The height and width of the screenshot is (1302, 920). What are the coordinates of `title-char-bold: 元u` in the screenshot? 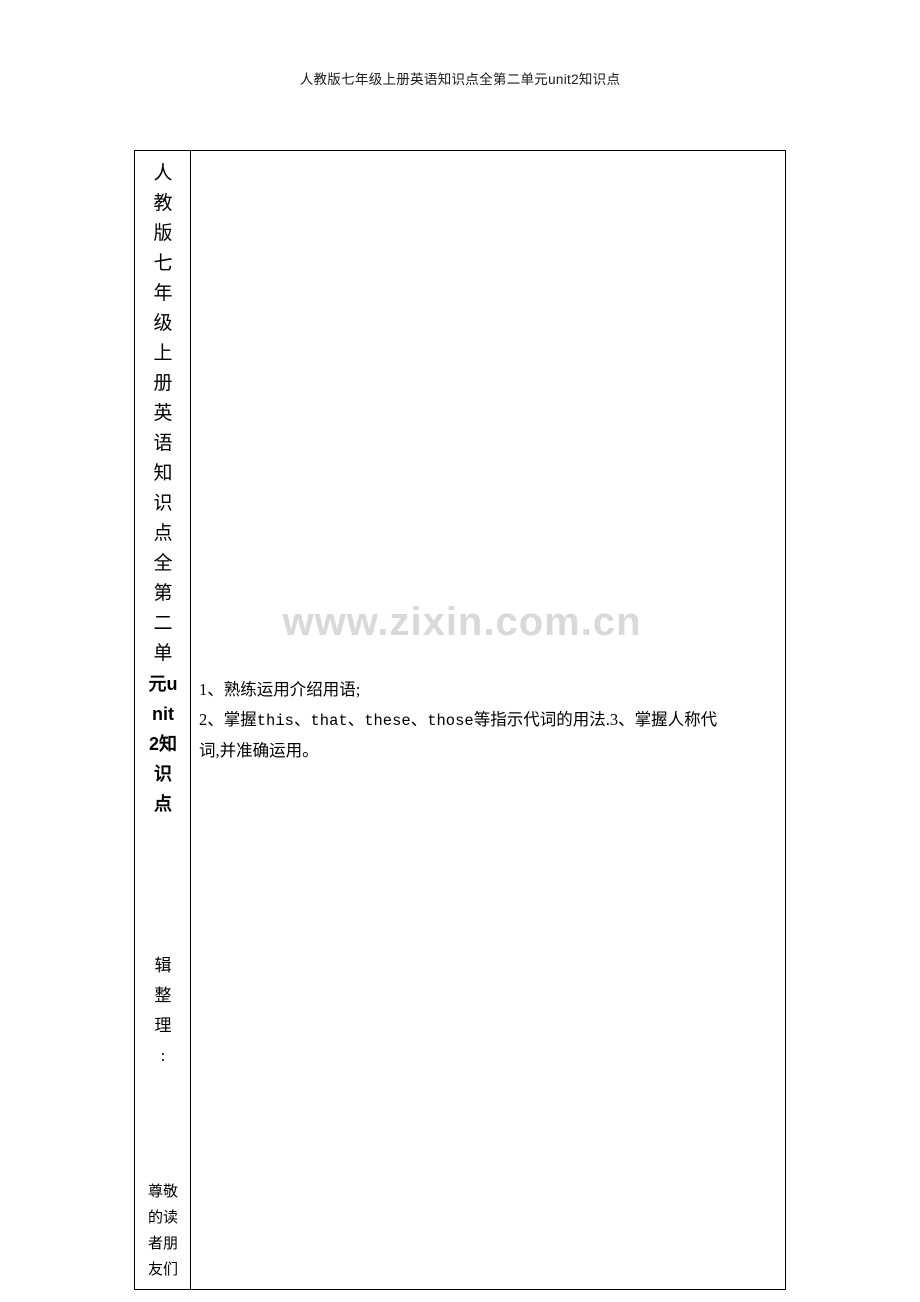 It's located at (163, 684).